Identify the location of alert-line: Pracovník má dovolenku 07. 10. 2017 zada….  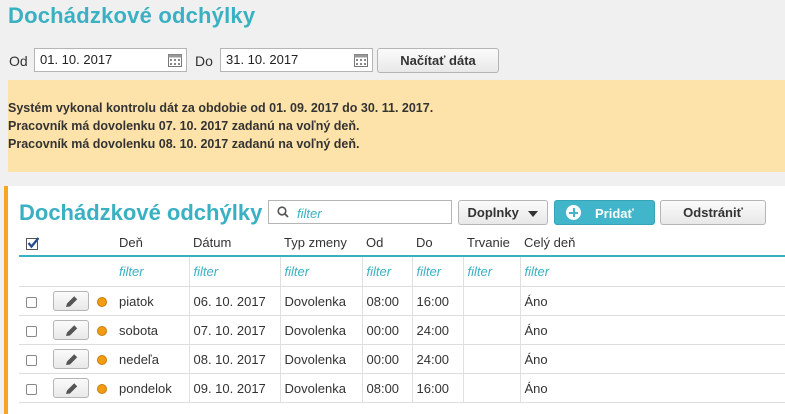
(184, 126).